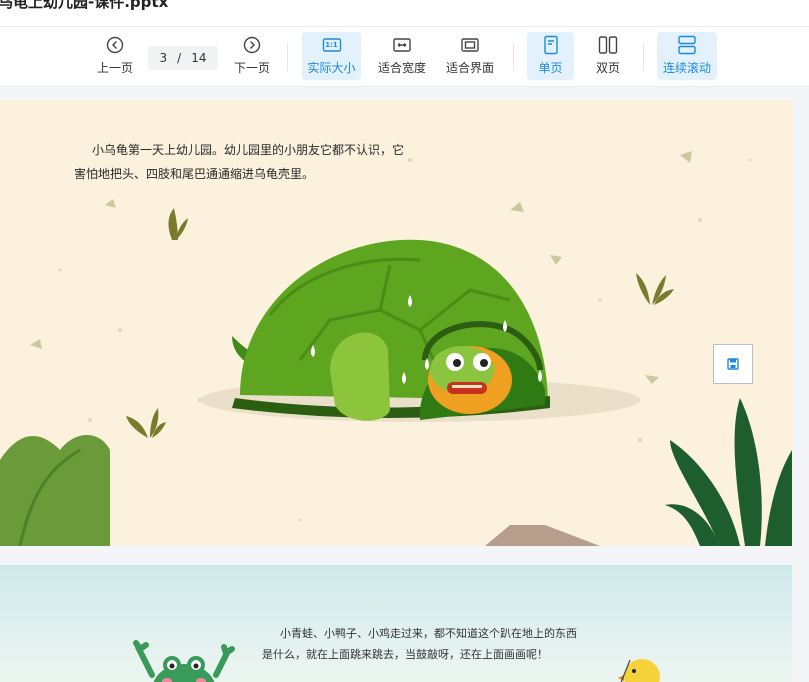 The height and width of the screenshot is (682, 809). What do you see at coordinates (687, 45) in the screenshot?
I see `continuous-scroll-icon` at bounding box center [687, 45].